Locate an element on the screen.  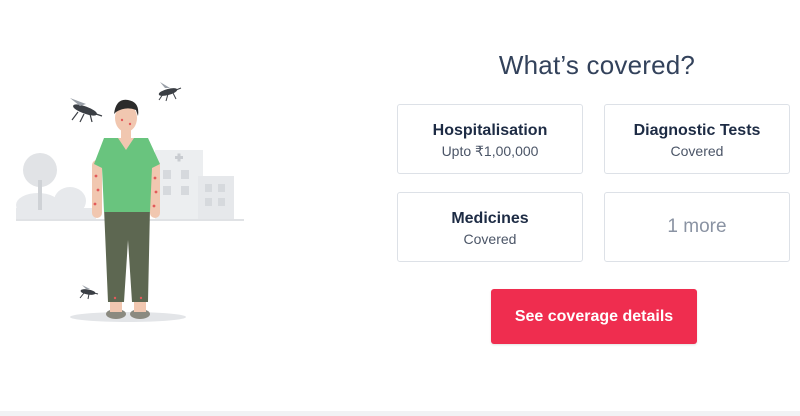
coverage-card-hospitalisation: Hospitalisation Upto ₹1,00,000 is located at coordinates (490, 139).